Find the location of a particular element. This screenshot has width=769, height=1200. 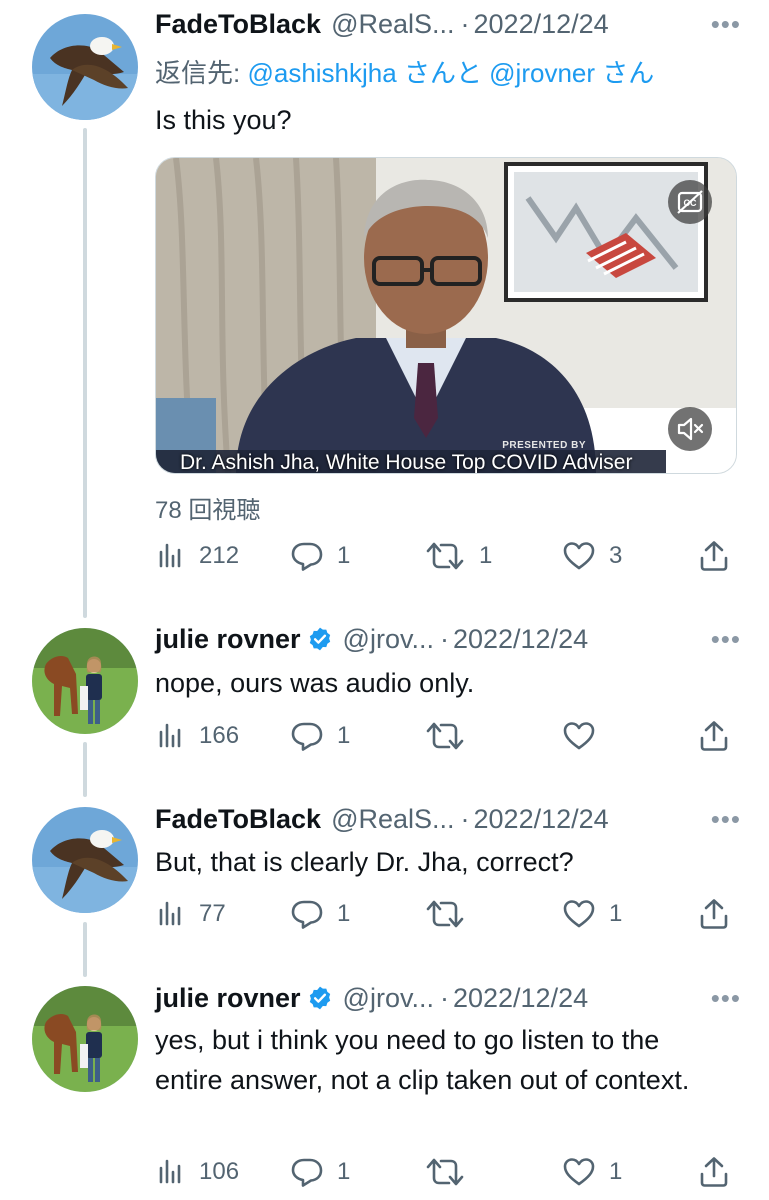

tweet-actions: 166 1 is located at coordinates (447, 736).